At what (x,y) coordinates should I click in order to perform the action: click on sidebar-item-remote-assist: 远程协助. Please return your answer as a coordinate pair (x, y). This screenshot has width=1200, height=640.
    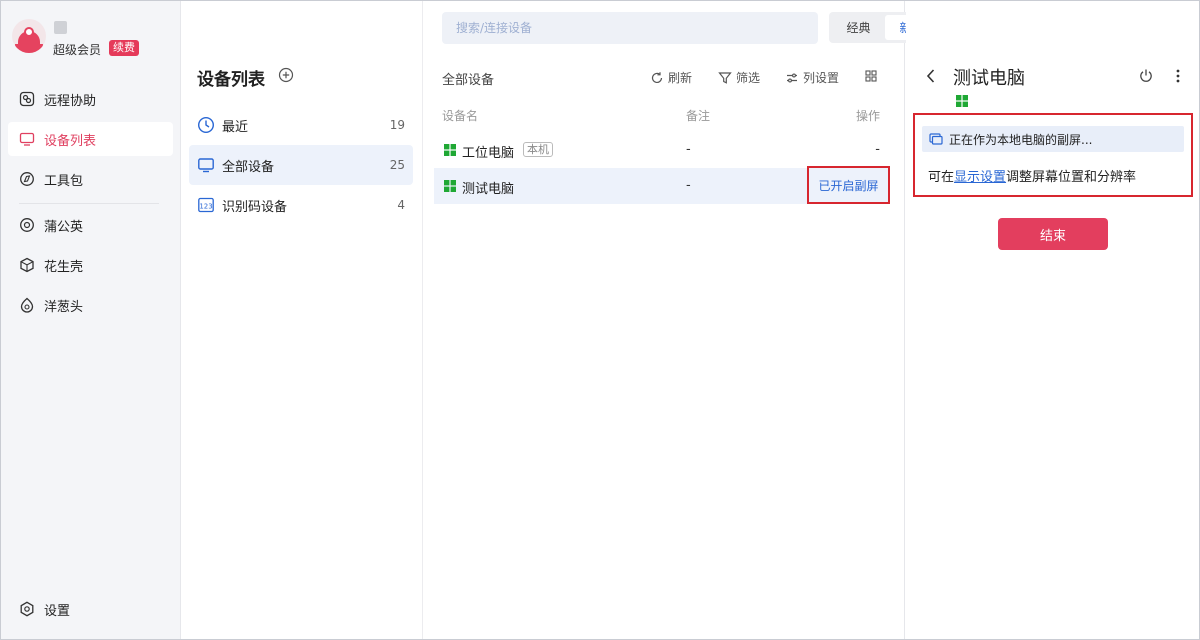
    Looking at the image, I should click on (90, 99).